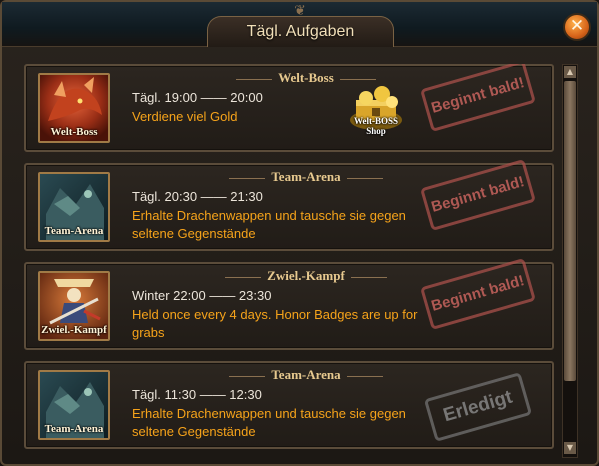 Image resolution: width=599 pixels, height=466 pixels. Describe the element at coordinates (306, 77) in the screenshot. I see `task-title-text: Welt-Boss` at that location.